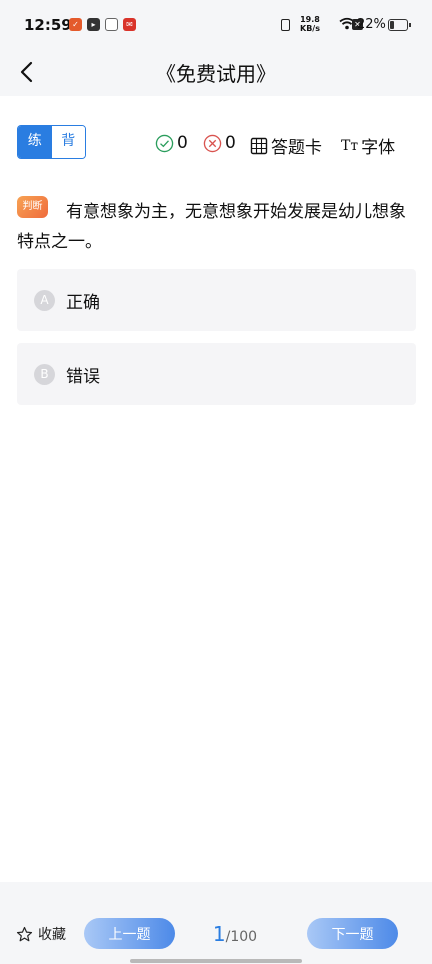  I want to click on battery-fill, so click(392, 25).